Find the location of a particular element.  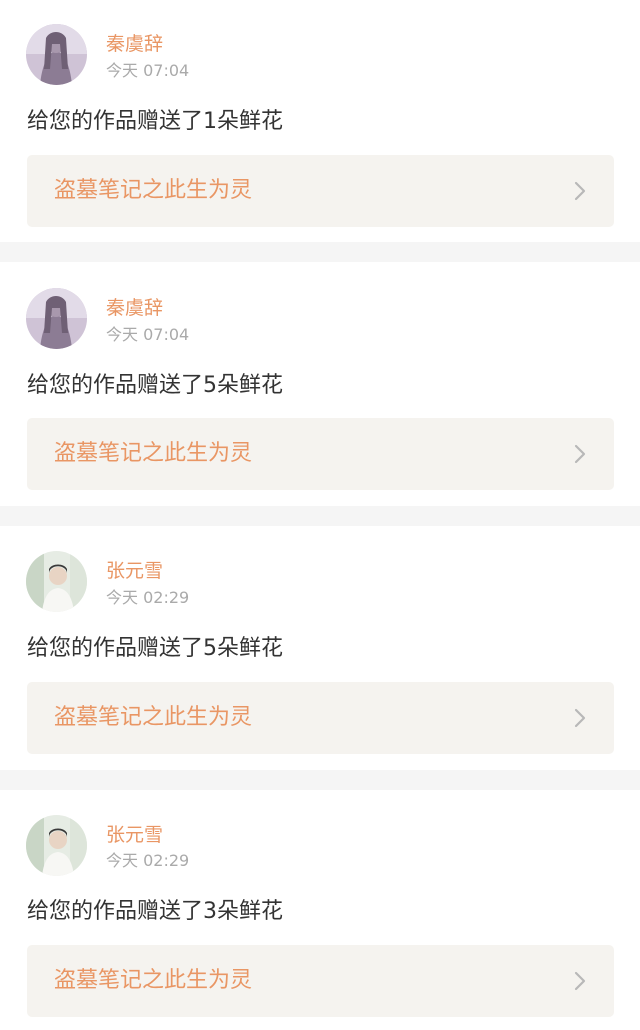

gift-message: 给您的作品赠送了1朵鲜花 is located at coordinates (155, 121).